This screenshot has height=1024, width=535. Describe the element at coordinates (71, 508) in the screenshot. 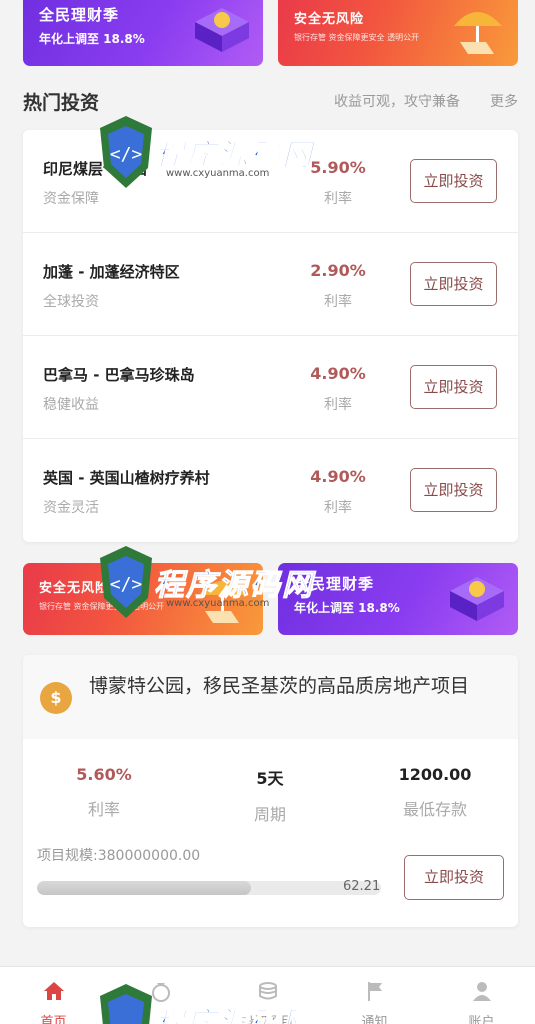

I see `invest-item-tag: 资金灵活` at that location.